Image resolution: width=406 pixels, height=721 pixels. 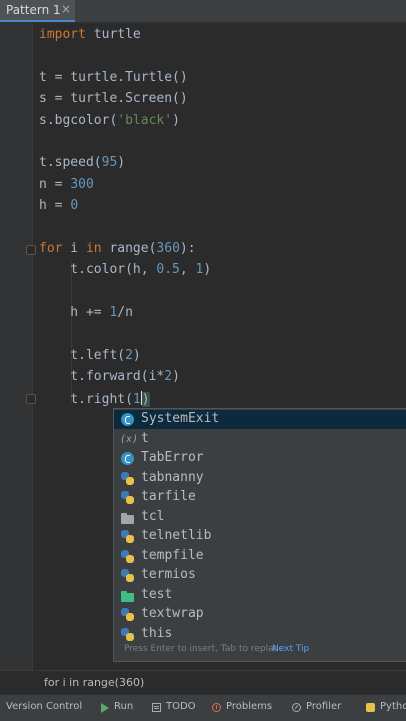 What do you see at coordinates (168, 496) in the screenshot?
I see `completion-label: tarfile` at bounding box center [168, 496].